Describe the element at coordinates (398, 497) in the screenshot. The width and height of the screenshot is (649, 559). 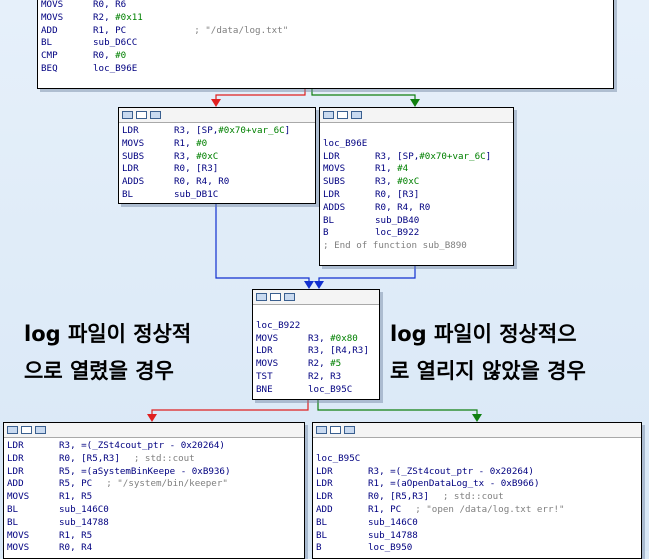
I see `operands: R0, [R5,R3]` at that location.